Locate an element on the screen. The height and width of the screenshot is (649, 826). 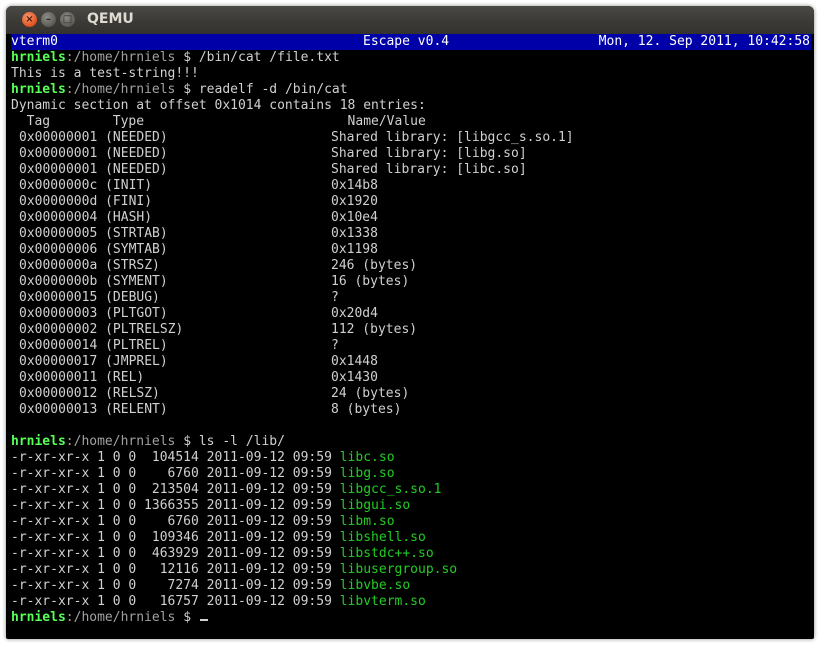
minimize-icon: – is located at coordinates (48, 19).